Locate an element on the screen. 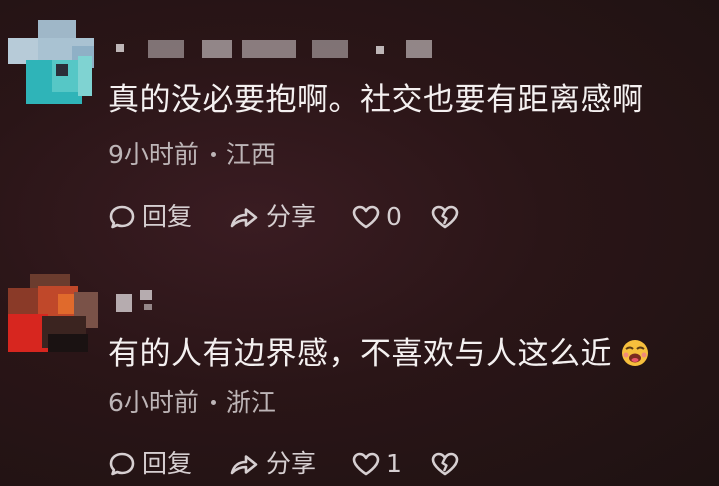 Image resolution: width=719 pixels, height=486 pixels. like-count: 1 is located at coordinates (394, 463).